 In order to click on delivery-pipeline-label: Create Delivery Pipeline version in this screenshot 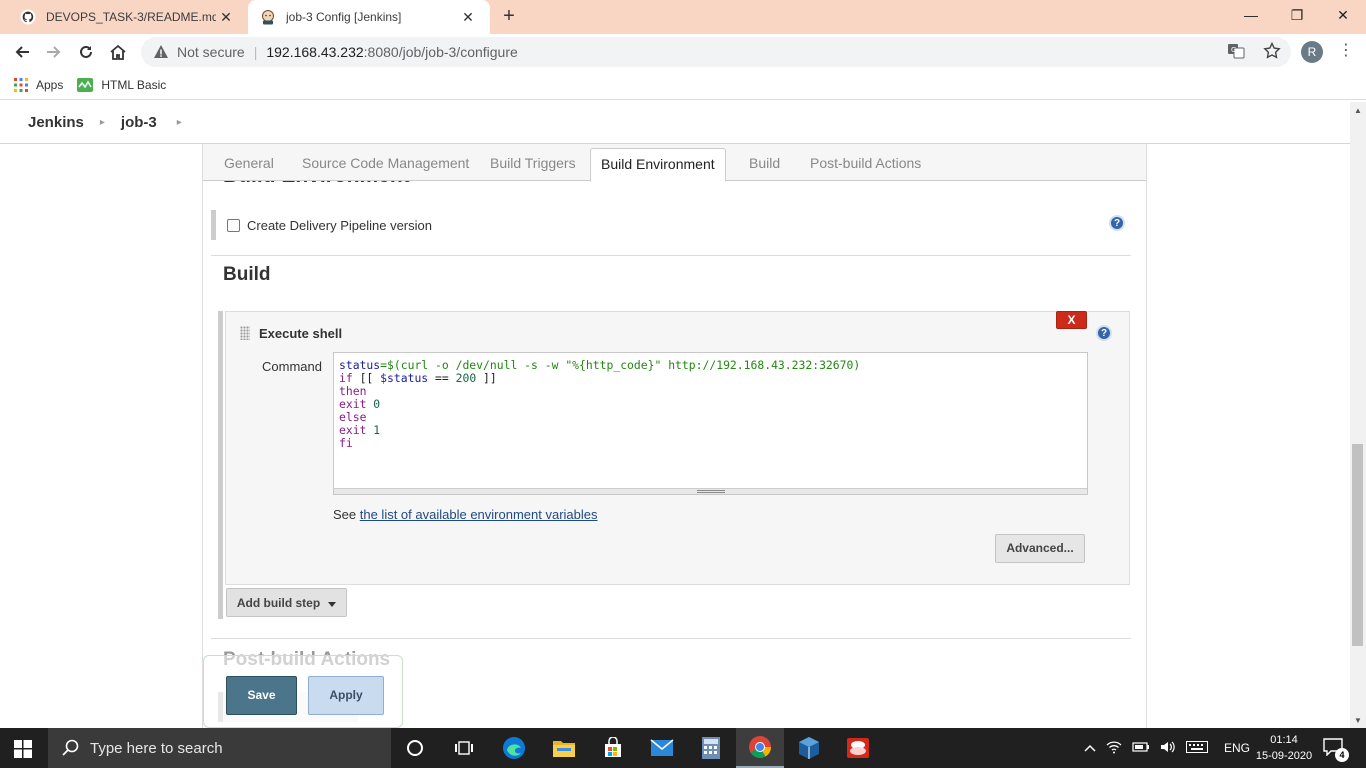, I will do `click(339, 225)`.